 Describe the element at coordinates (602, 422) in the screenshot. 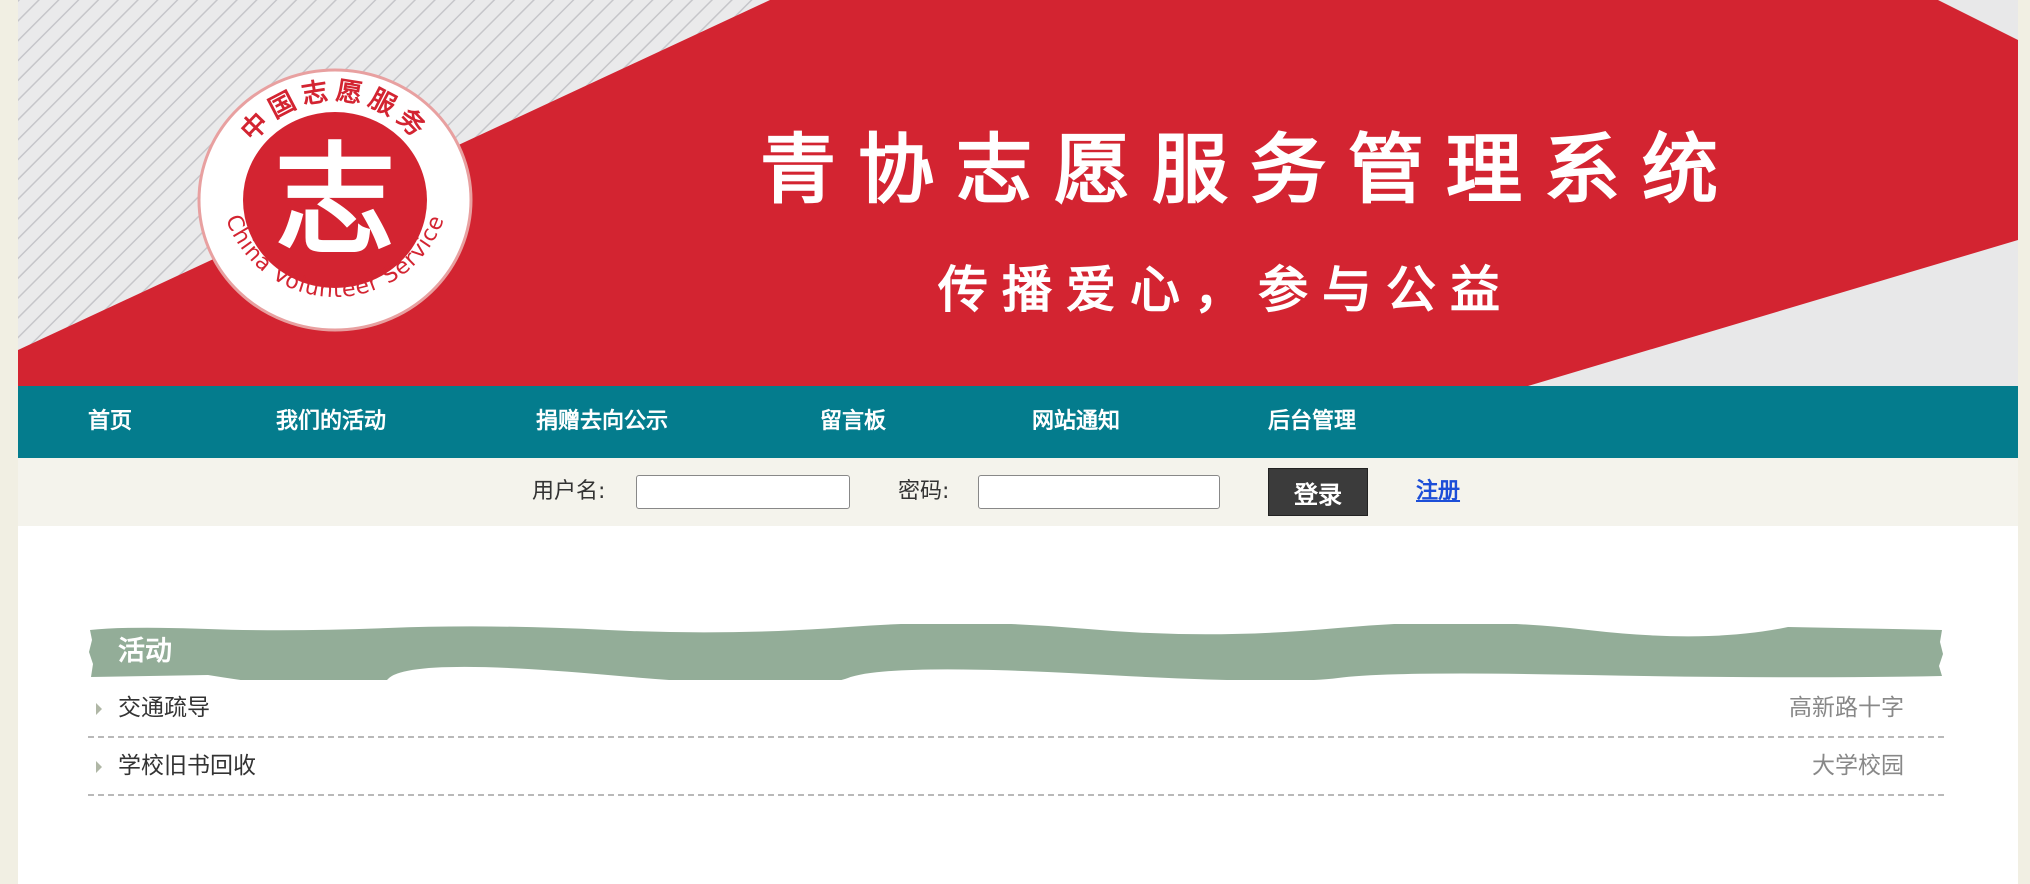

I see `nav-donation-disclosure: 捐赠去向公示` at that location.